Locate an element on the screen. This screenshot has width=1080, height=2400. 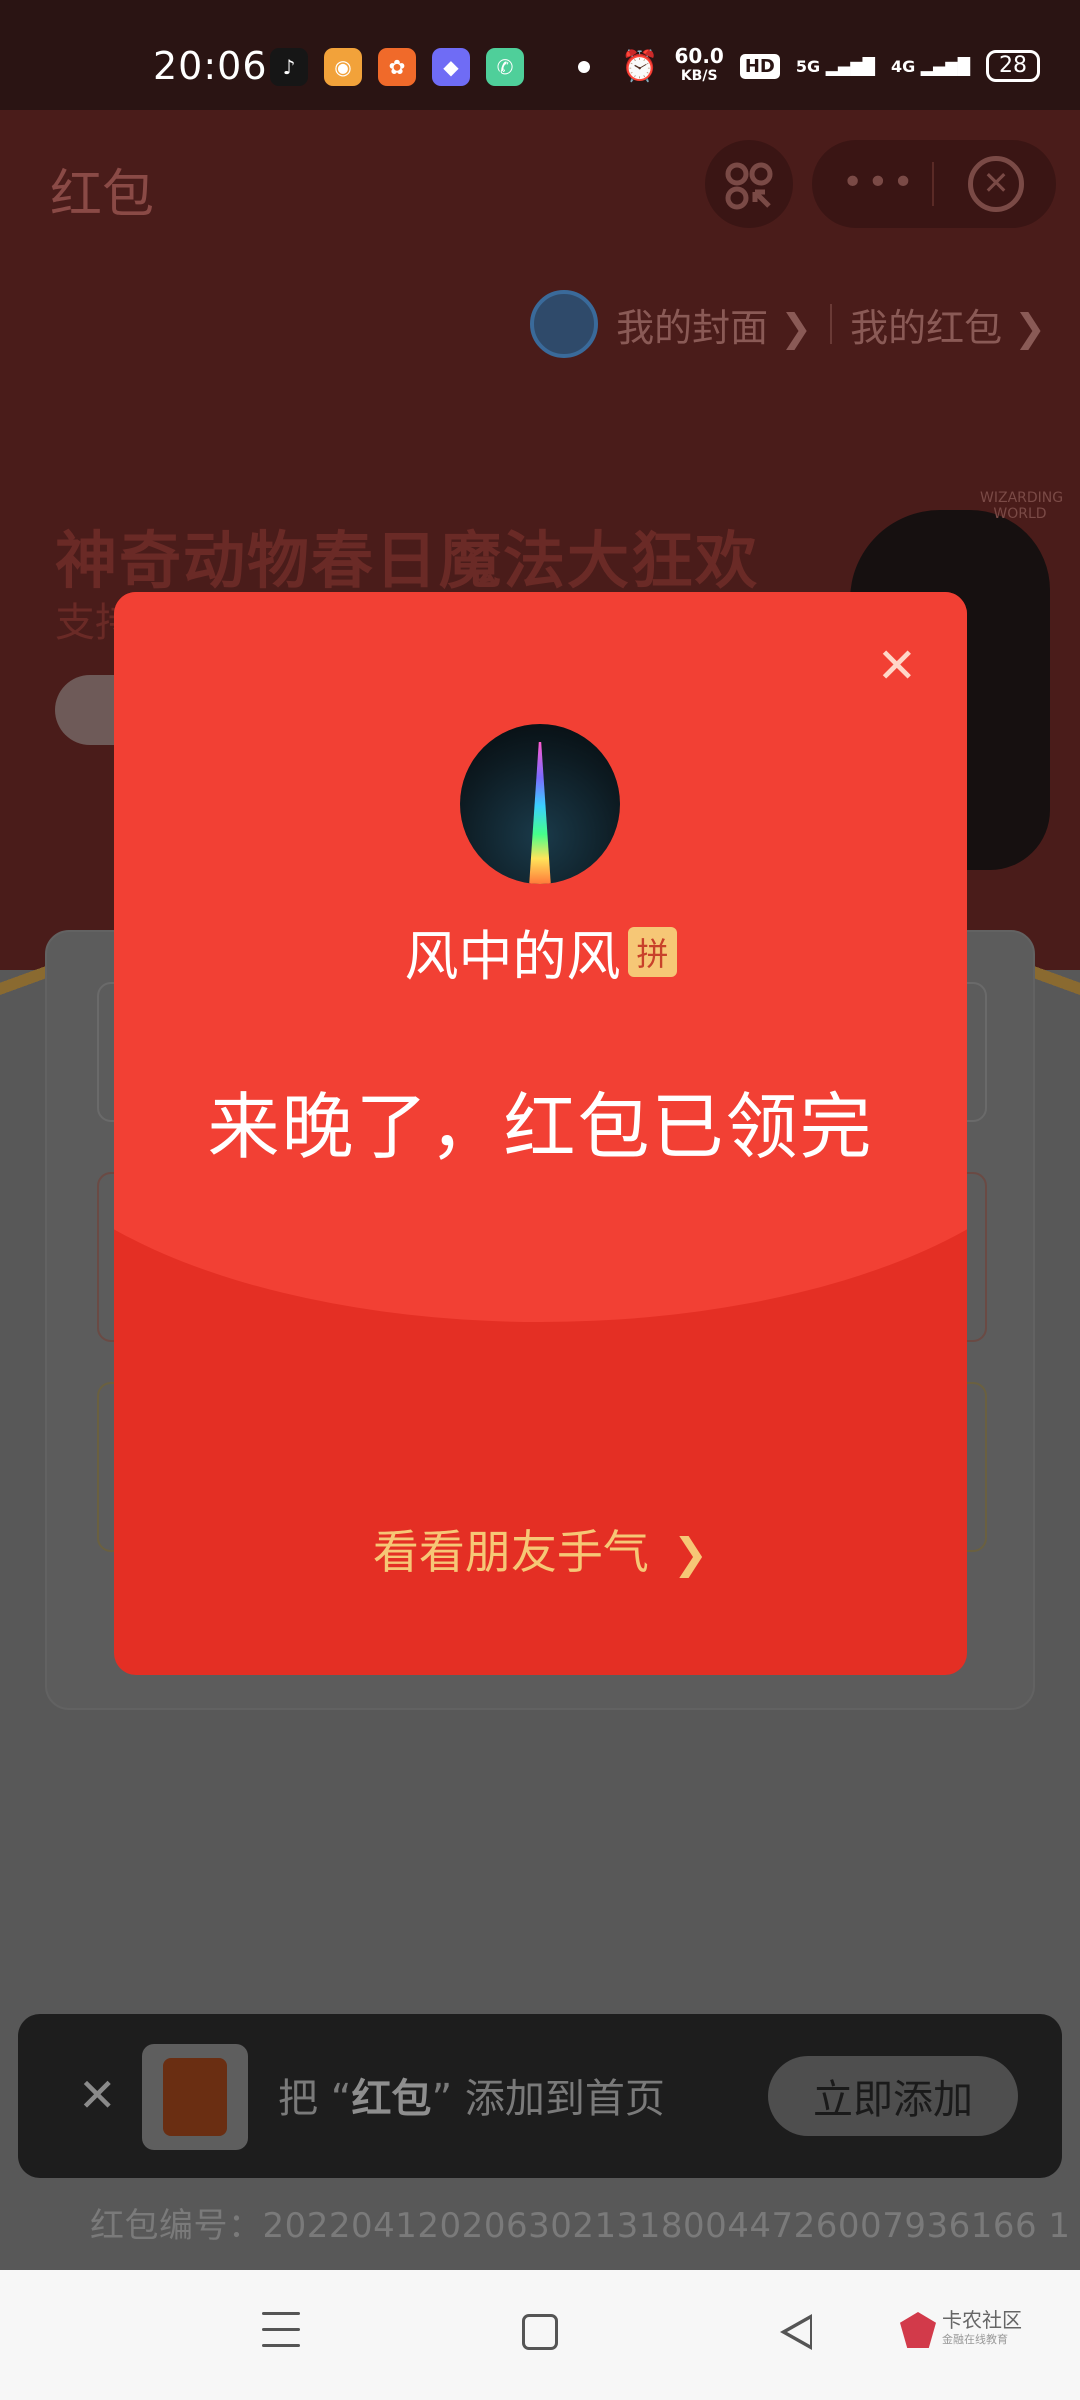
douyin-icon: ♪ is located at coordinates (289, 67).